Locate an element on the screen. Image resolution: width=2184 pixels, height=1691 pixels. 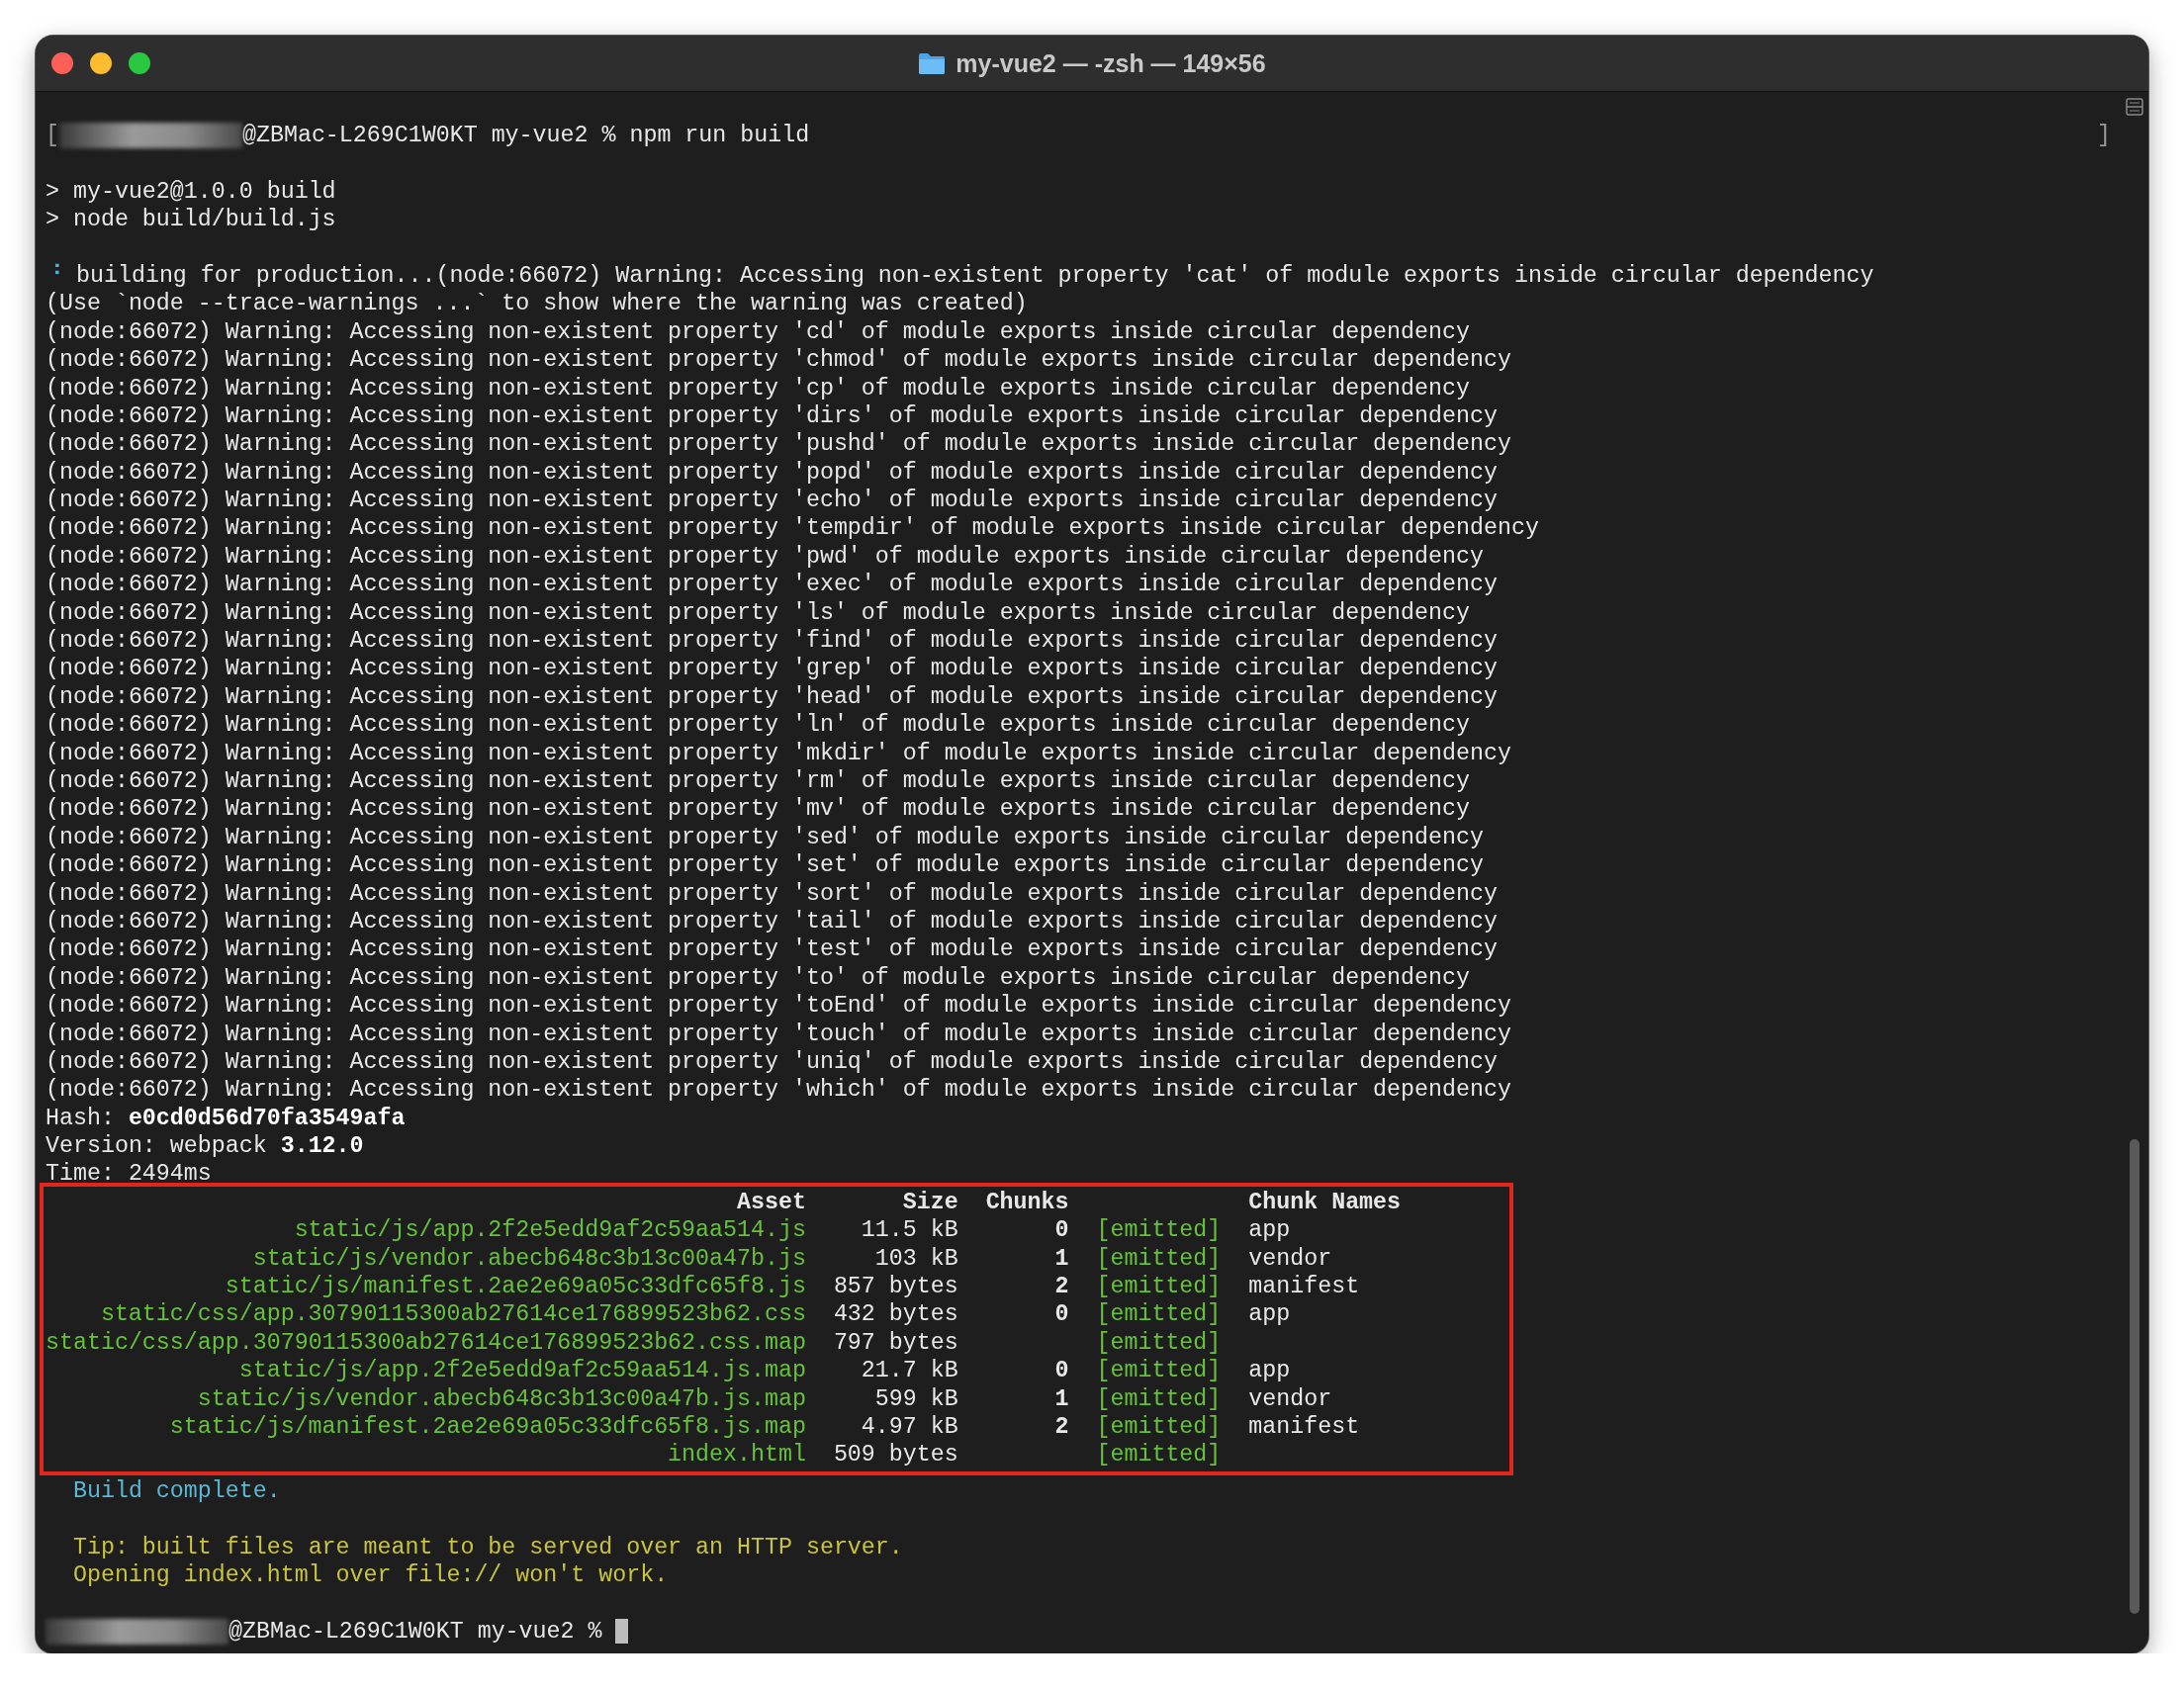
terminal-line: Build complete. is located at coordinates (176, 1491).